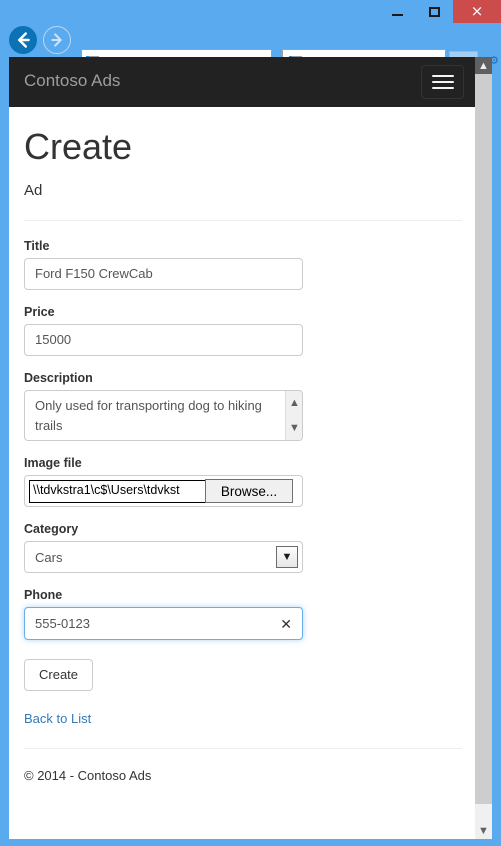 The image size is (501, 846). Describe the element at coordinates (163, 274) in the screenshot. I see `input-title: Ford F150 CrewCab` at that location.